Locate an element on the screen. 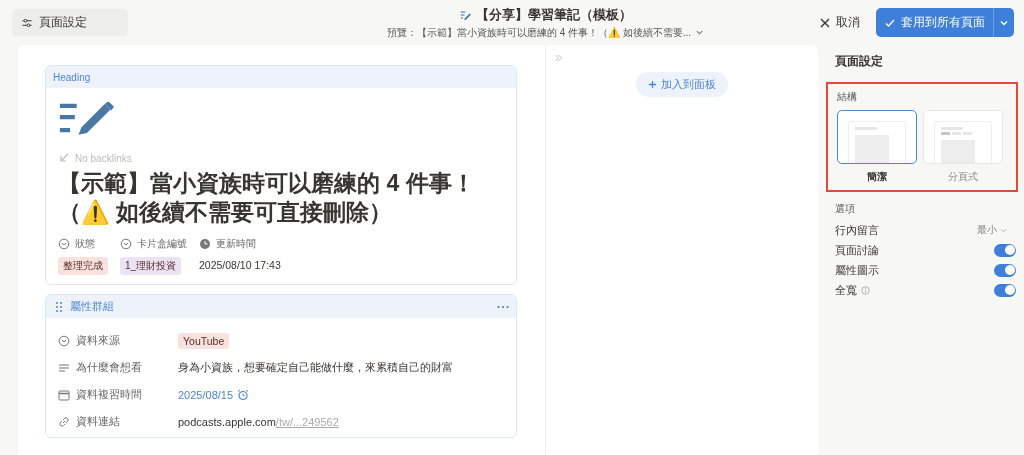  option-label: 屬性圖示 is located at coordinates (857, 270).